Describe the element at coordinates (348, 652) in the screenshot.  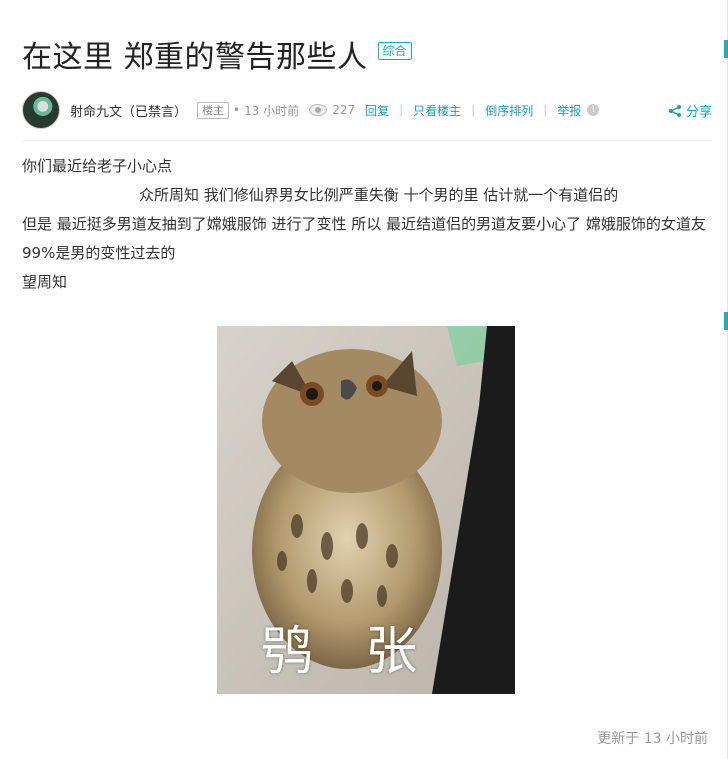
I see `image-caption: 鸮 张` at that location.